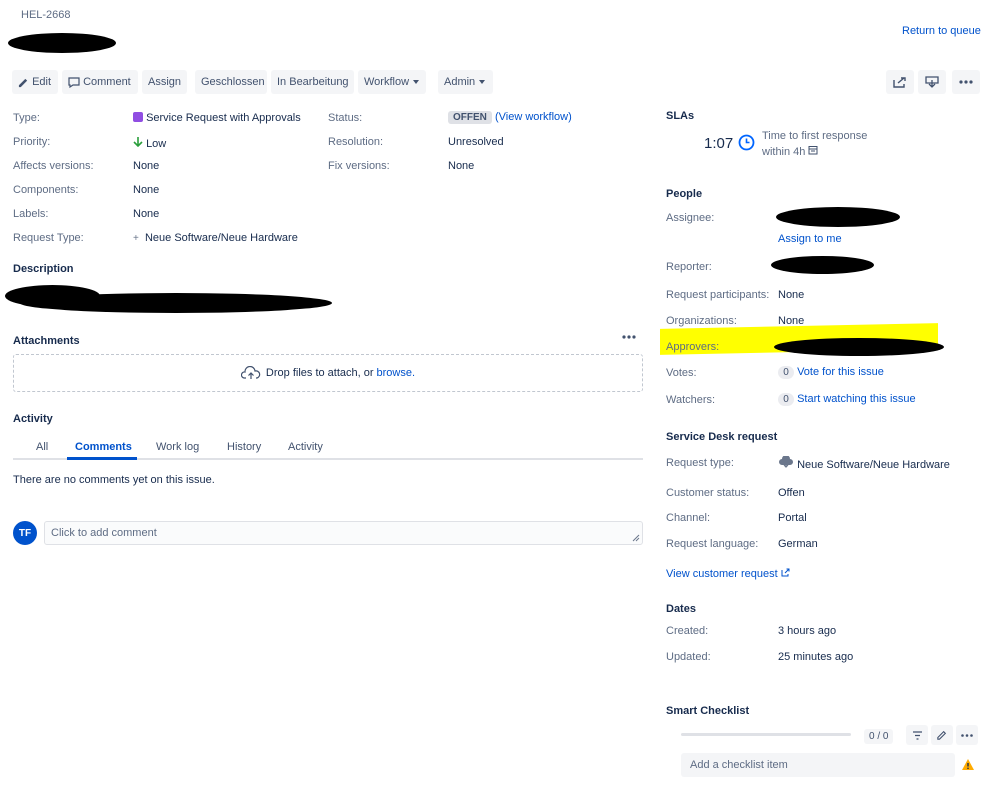  I want to click on customer-status-label: Customer status:, so click(708, 493).